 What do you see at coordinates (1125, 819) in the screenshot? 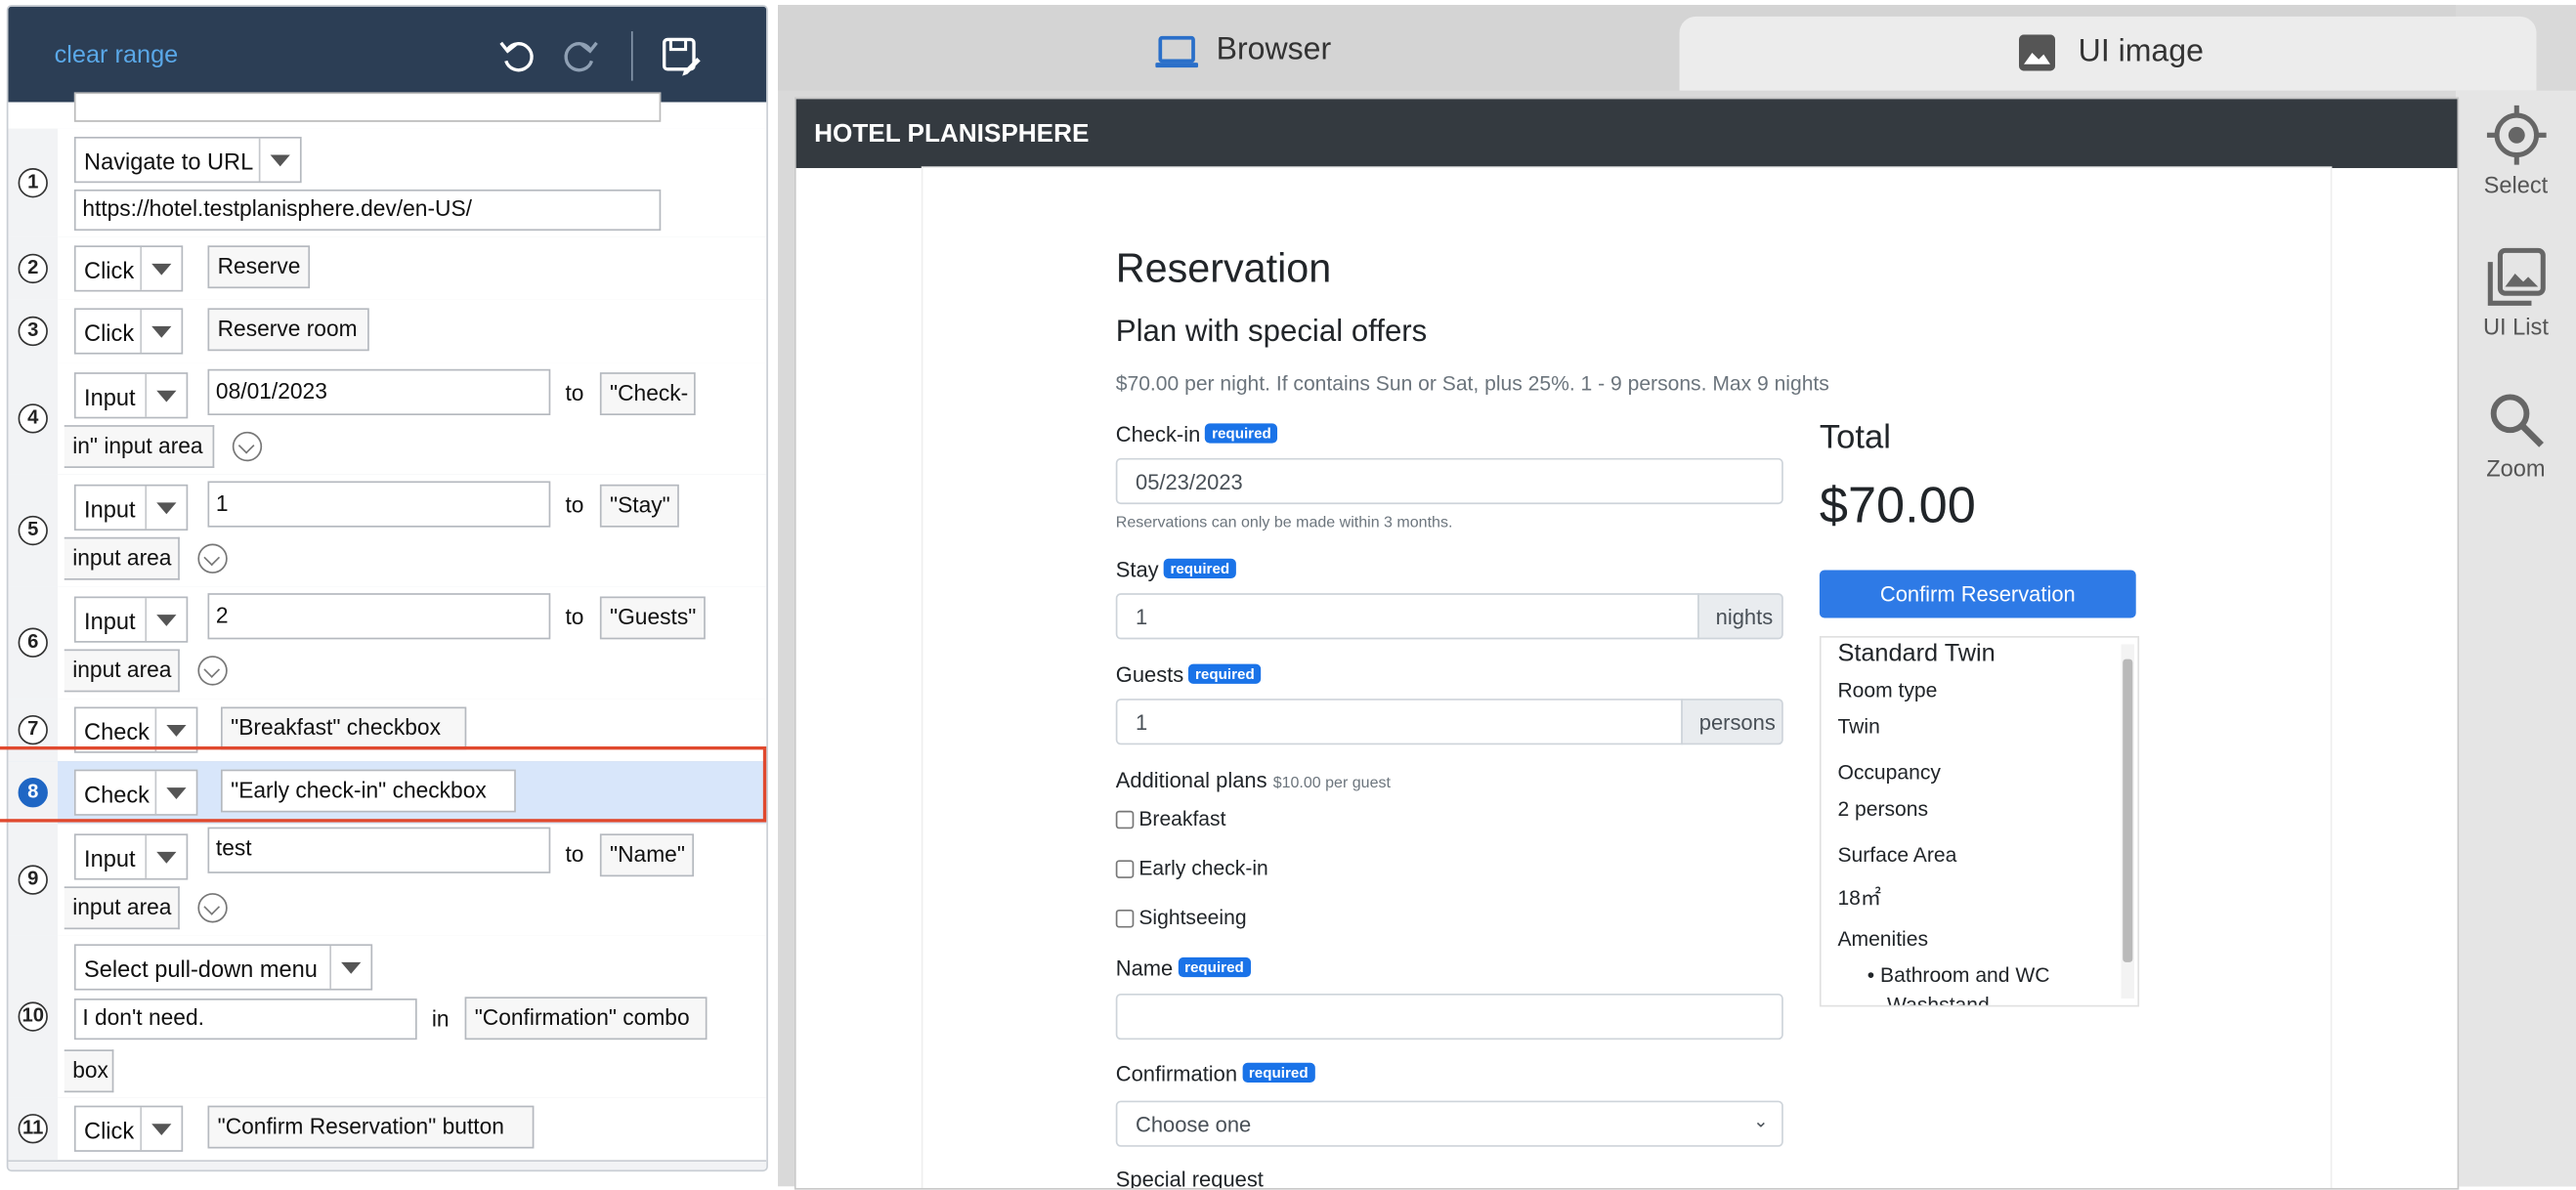
I see `breakfast-checkbox` at bounding box center [1125, 819].